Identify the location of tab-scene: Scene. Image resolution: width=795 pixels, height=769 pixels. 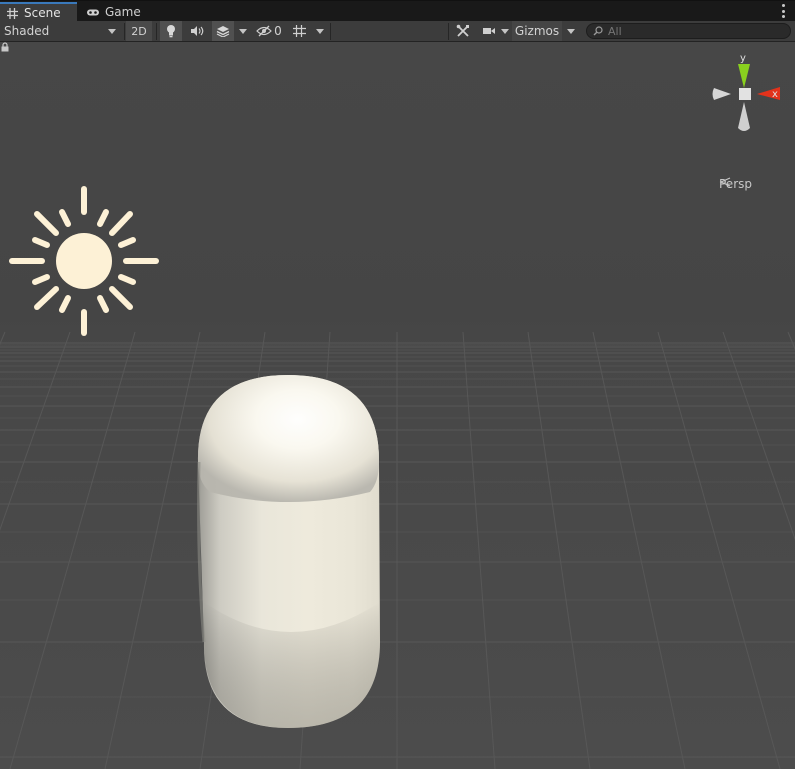
(38, 12).